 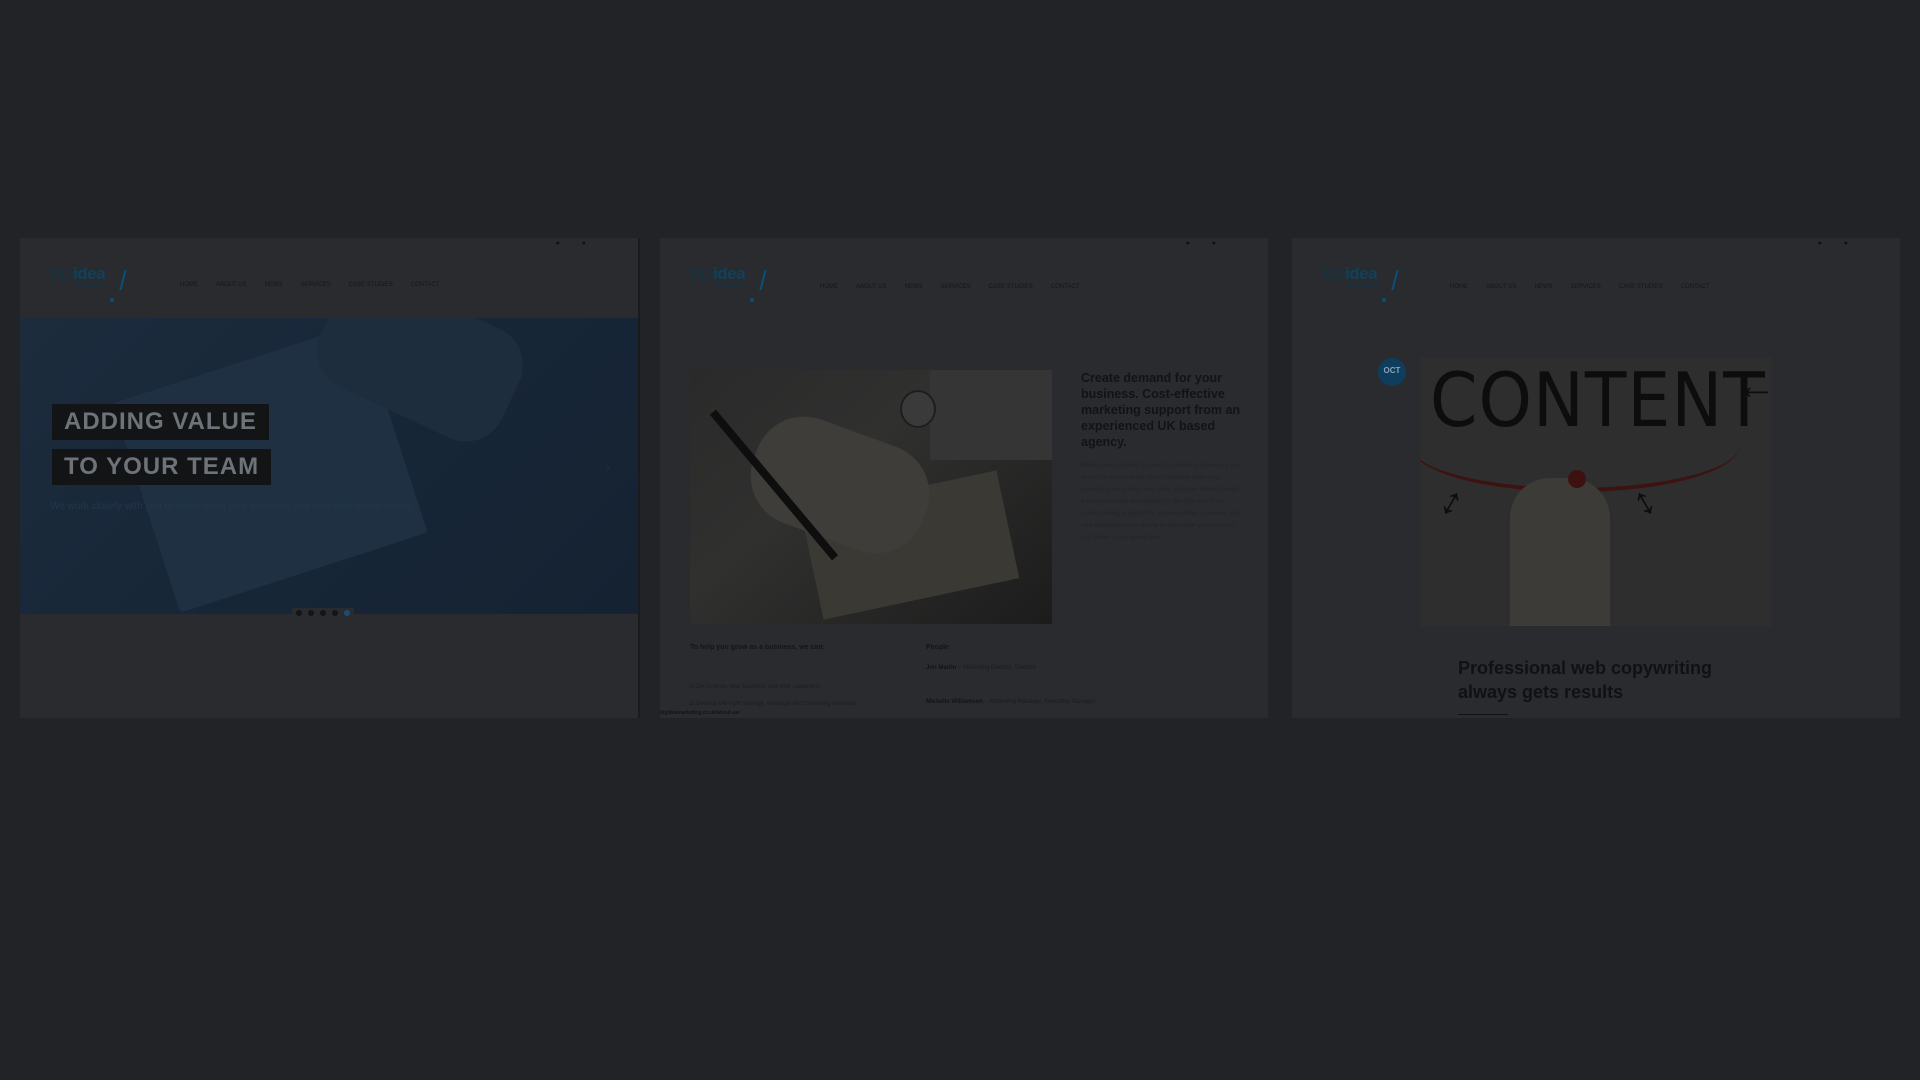 What do you see at coordinates (160, 422) in the screenshot?
I see `hero-headline-line-1: ADDING VALUE` at bounding box center [160, 422].